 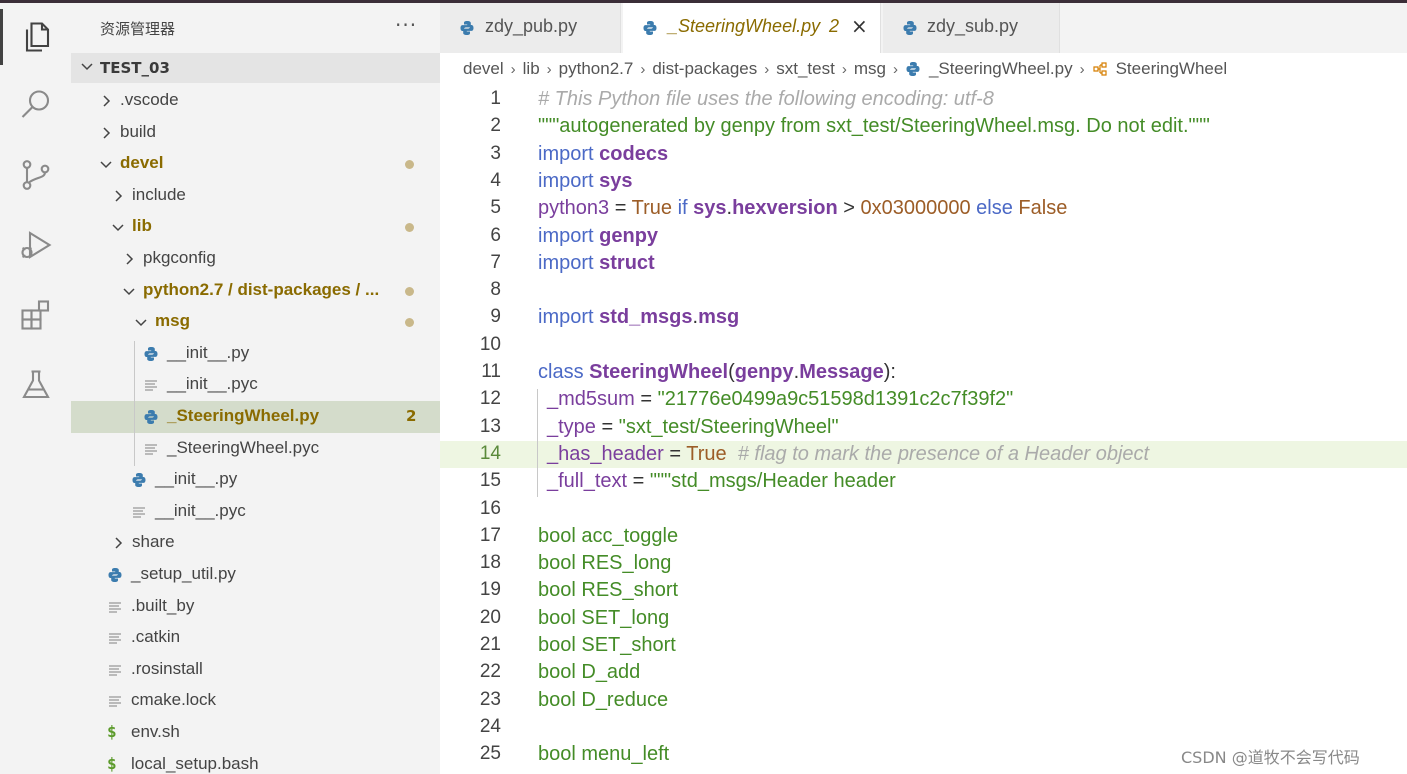 What do you see at coordinates (490, 699) in the screenshot?
I see `line-number: 23` at bounding box center [490, 699].